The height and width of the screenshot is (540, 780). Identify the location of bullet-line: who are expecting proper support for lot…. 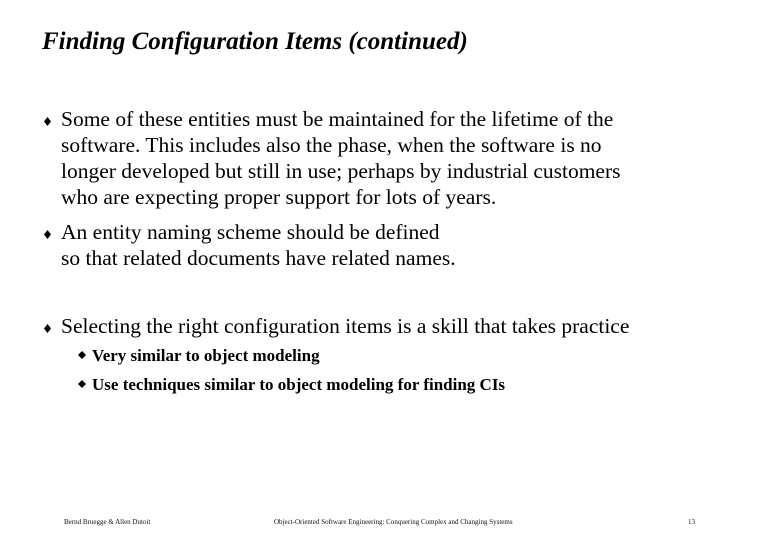
(279, 197).